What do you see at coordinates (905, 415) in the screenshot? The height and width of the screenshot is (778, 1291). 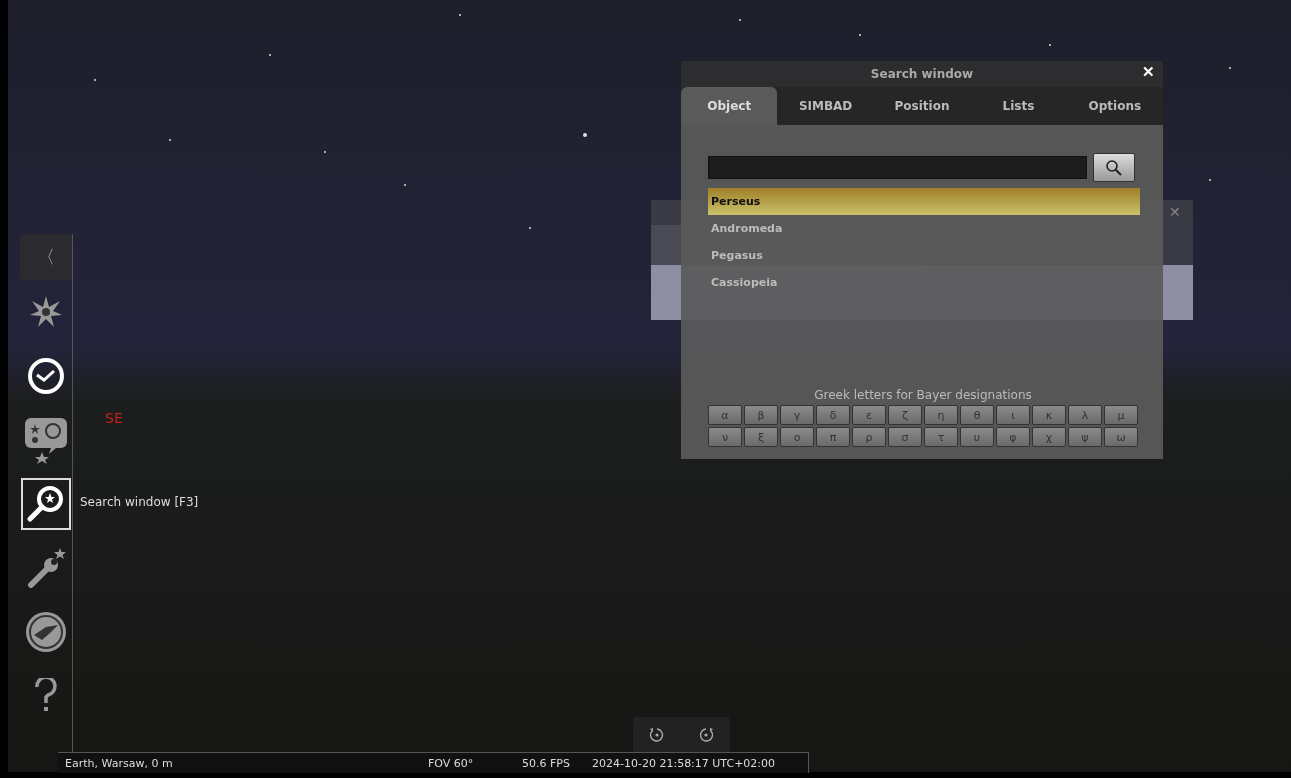 I see `greek-letter-key: ζ` at bounding box center [905, 415].